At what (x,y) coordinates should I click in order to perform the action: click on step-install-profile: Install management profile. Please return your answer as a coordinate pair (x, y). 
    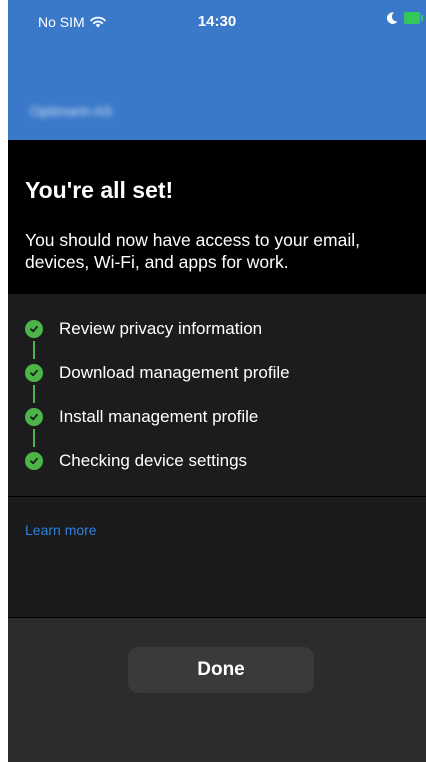
    Looking at the image, I should click on (141, 417).